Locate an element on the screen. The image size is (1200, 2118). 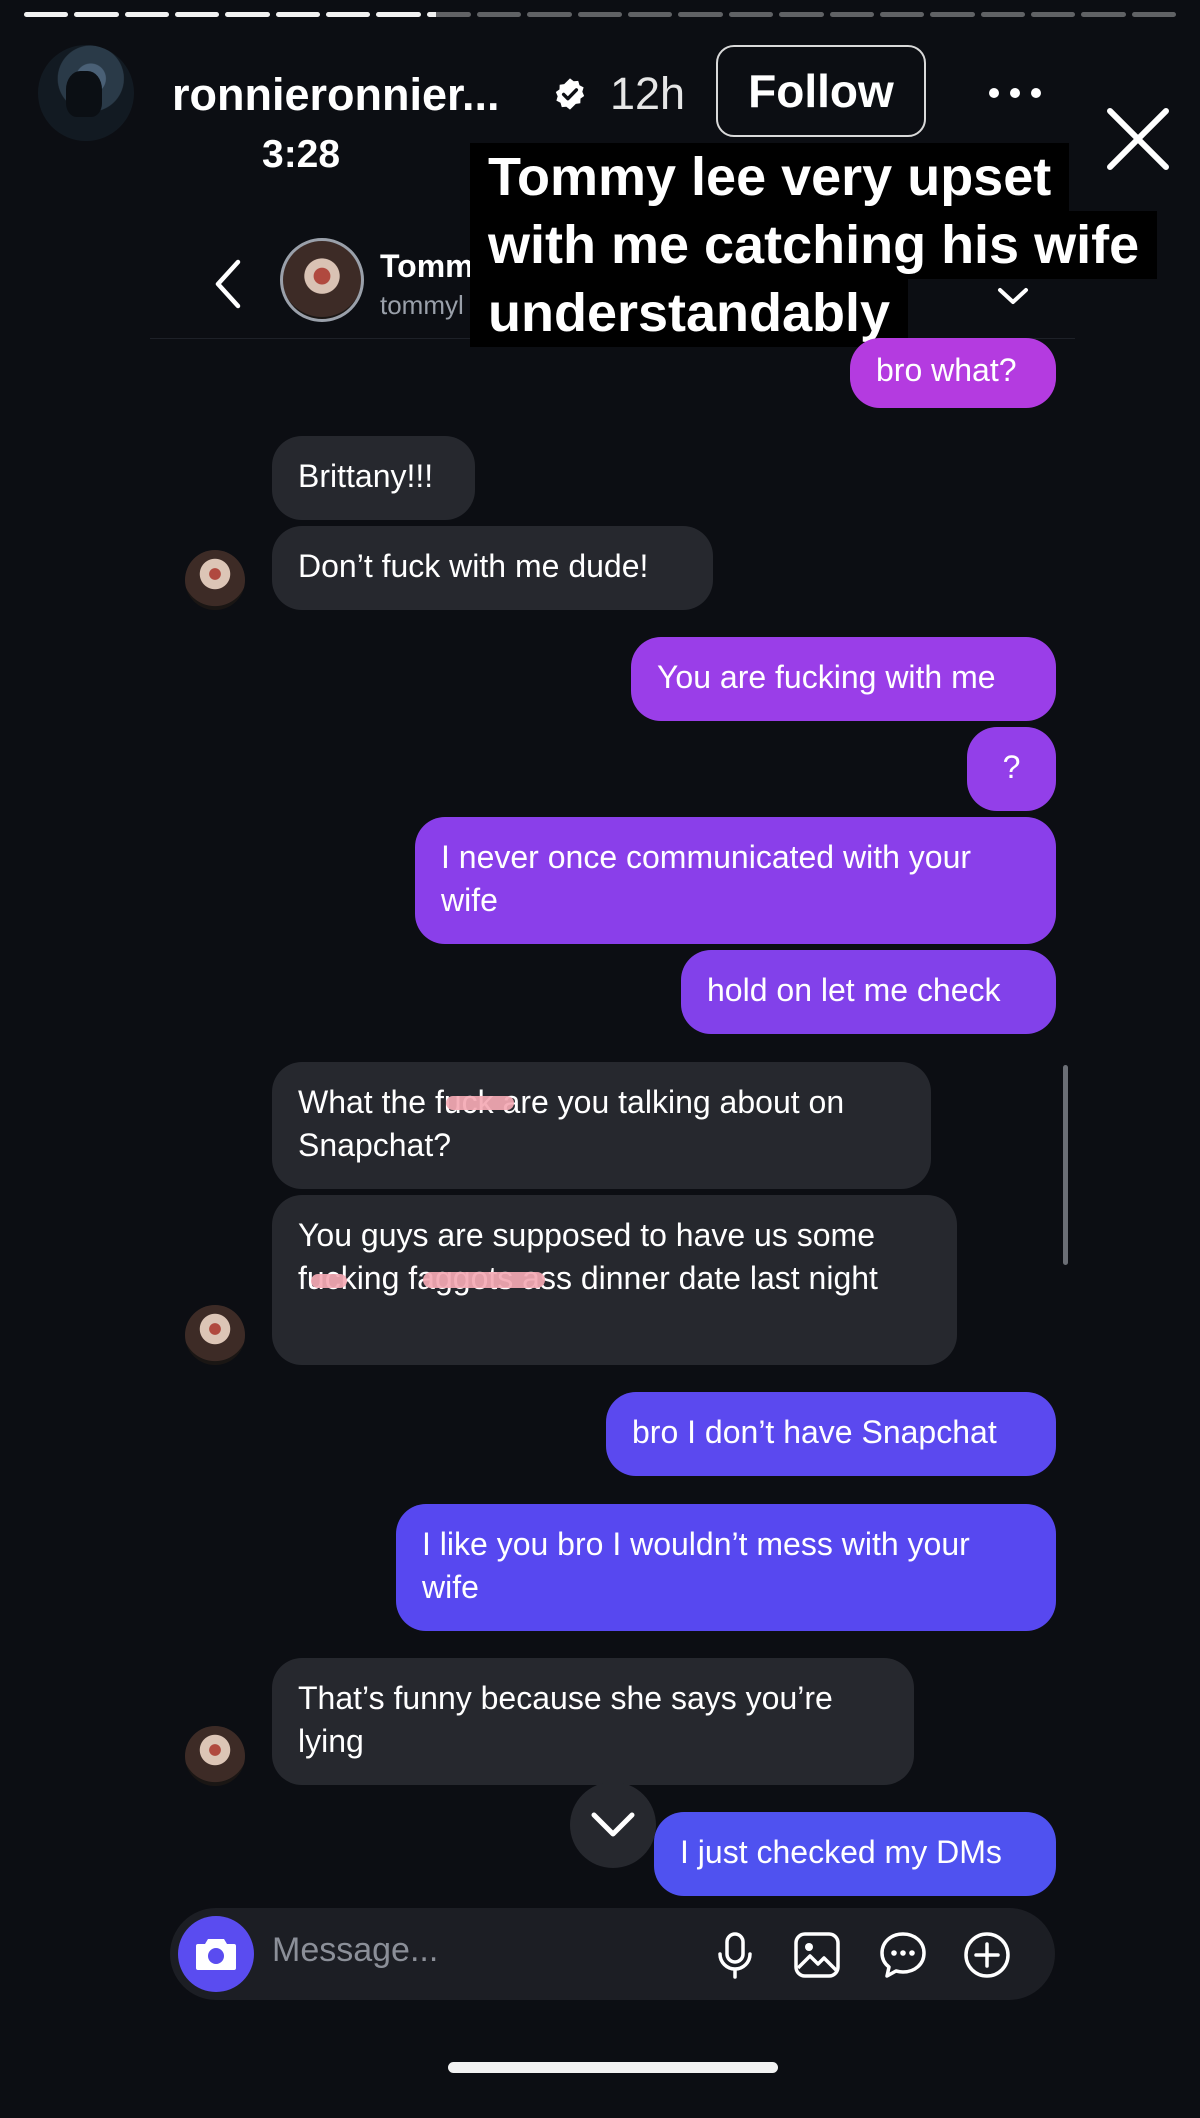
gallery-icon is located at coordinates (817, 1955).